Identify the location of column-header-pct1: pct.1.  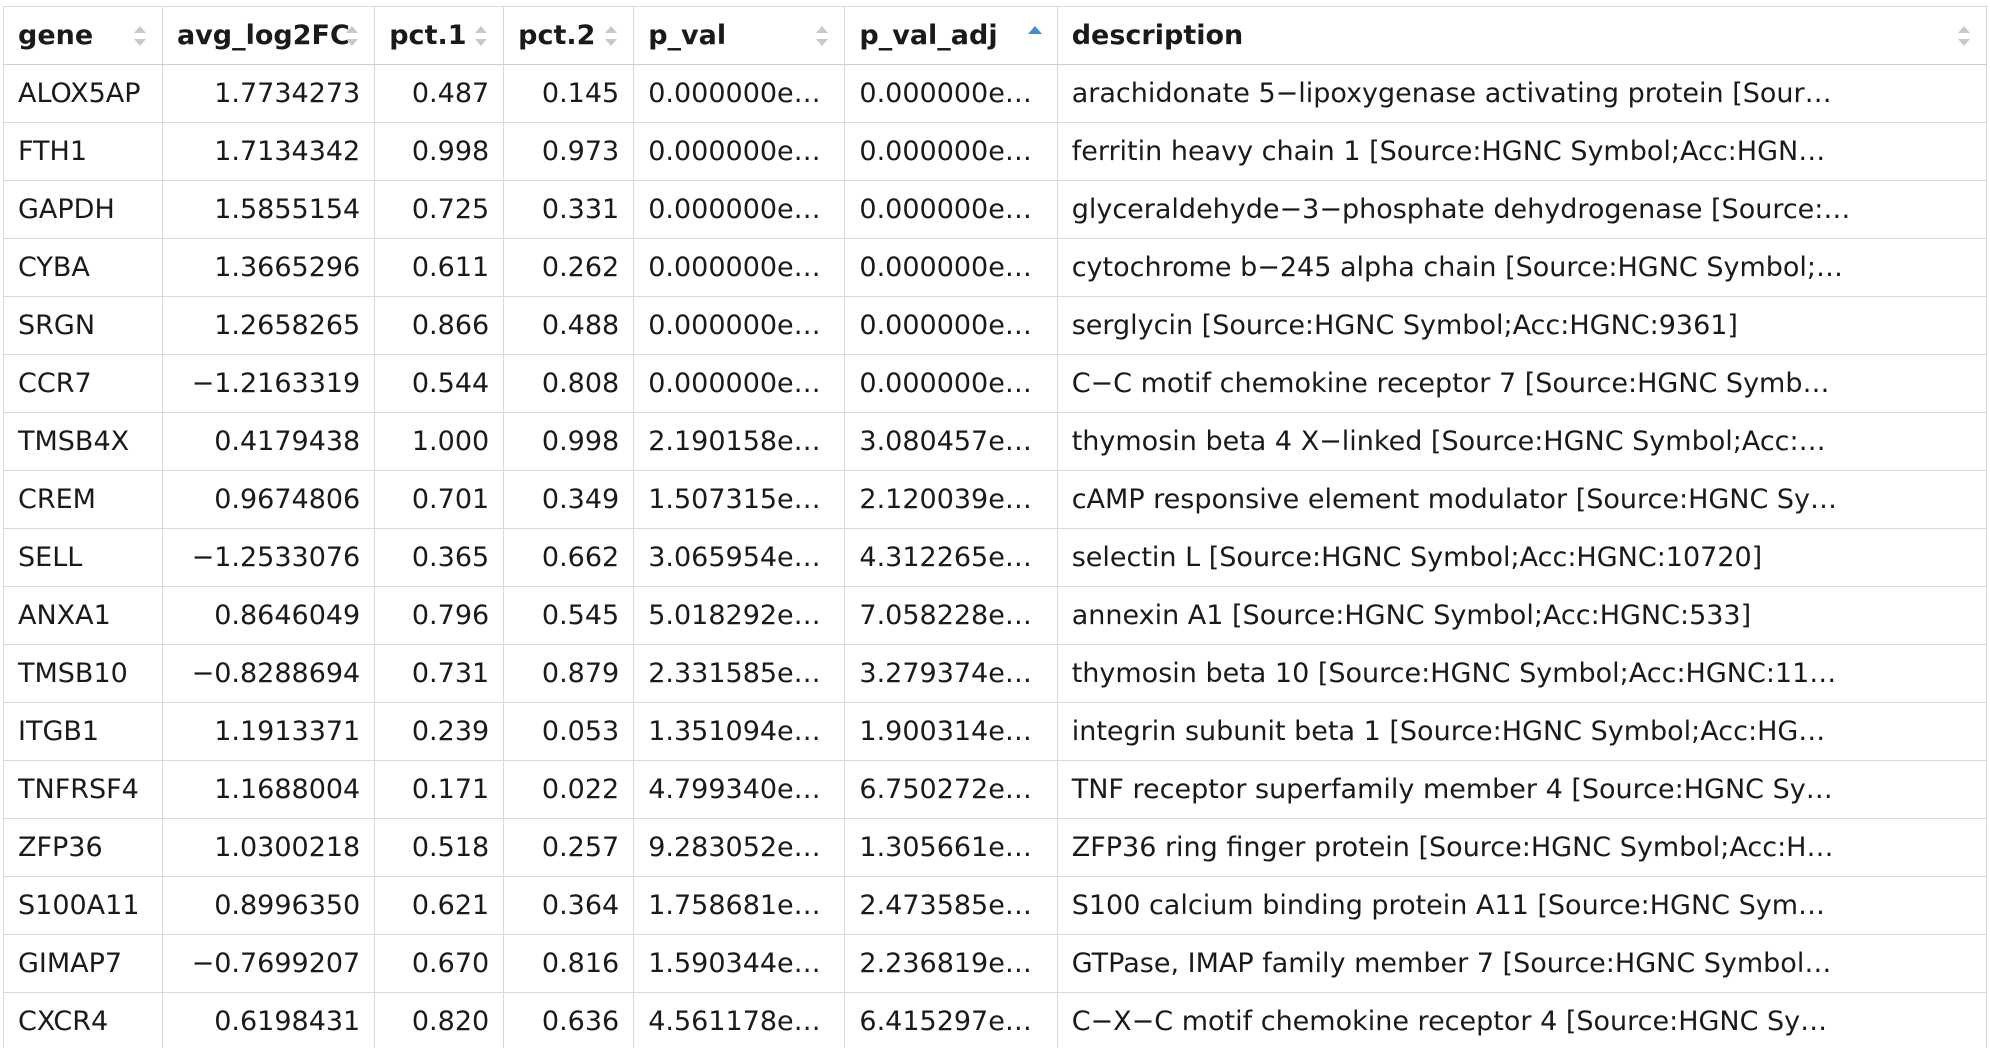
(439, 35).